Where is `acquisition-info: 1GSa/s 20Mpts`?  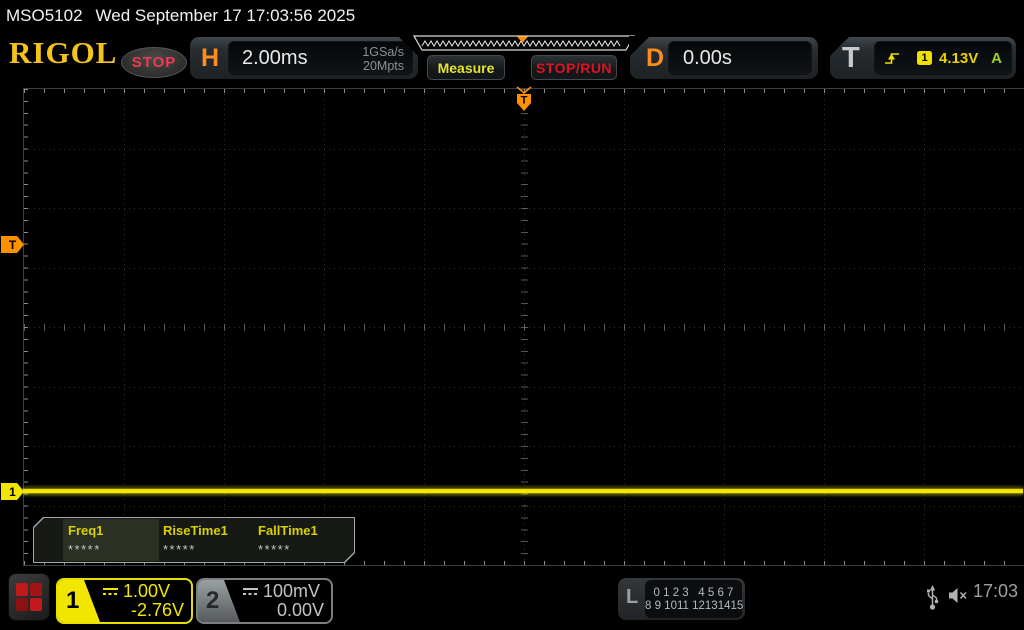 acquisition-info: 1GSa/s 20Mpts is located at coordinates (383, 59).